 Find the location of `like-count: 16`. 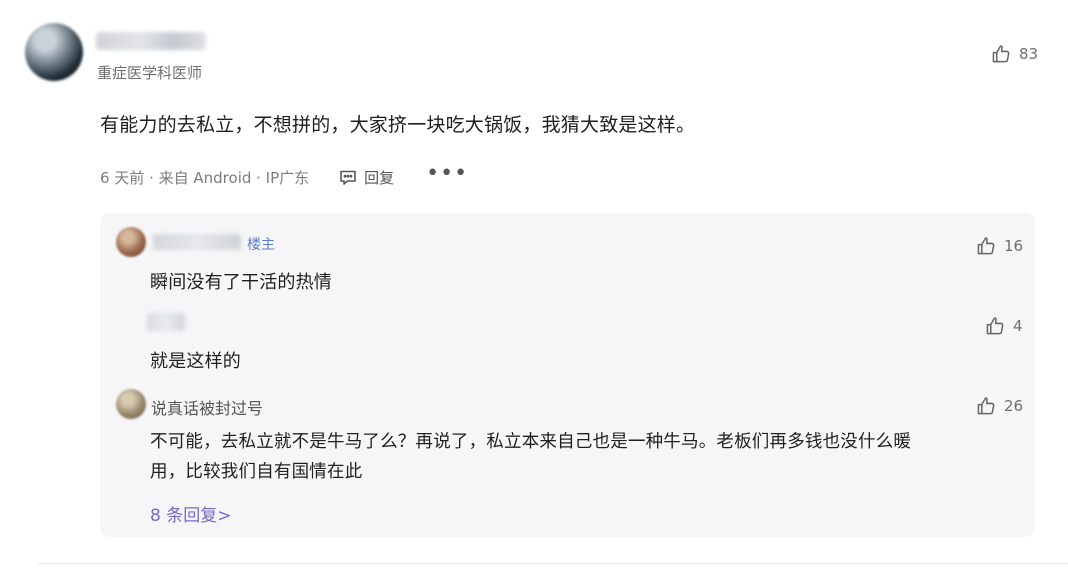

like-count: 16 is located at coordinates (1014, 246).